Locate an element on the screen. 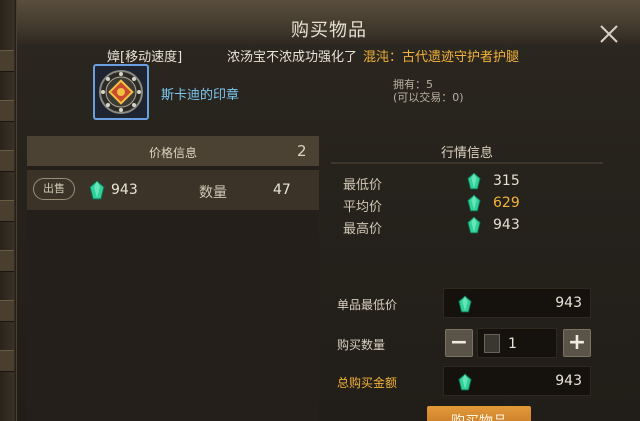 Image resolution: width=640 pixels, height=421 pixels. market-label: 最高价 is located at coordinates (363, 229).